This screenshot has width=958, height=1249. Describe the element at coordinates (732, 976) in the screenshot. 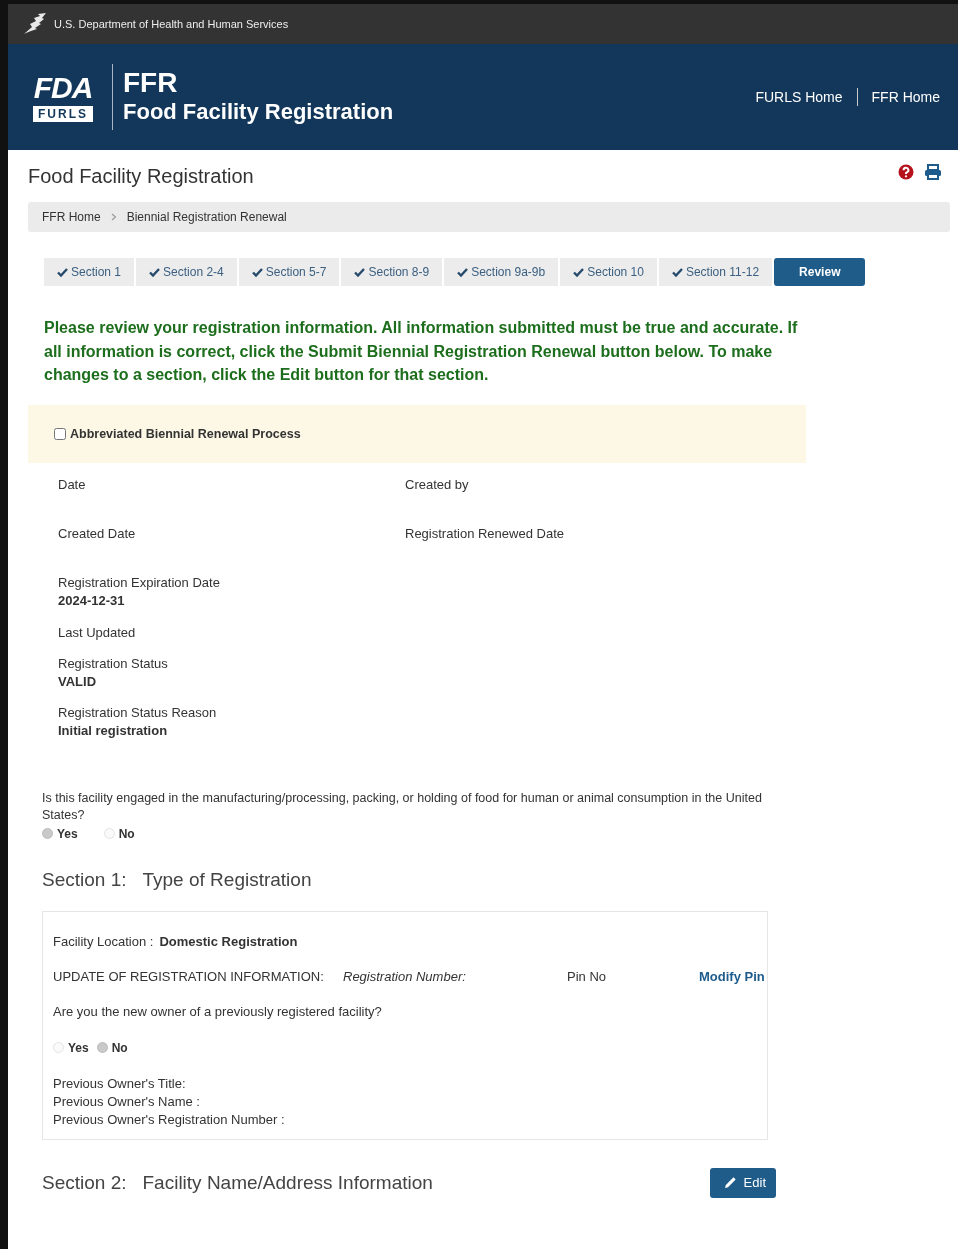

I see `modify-pin-link: Modify Pin` at that location.